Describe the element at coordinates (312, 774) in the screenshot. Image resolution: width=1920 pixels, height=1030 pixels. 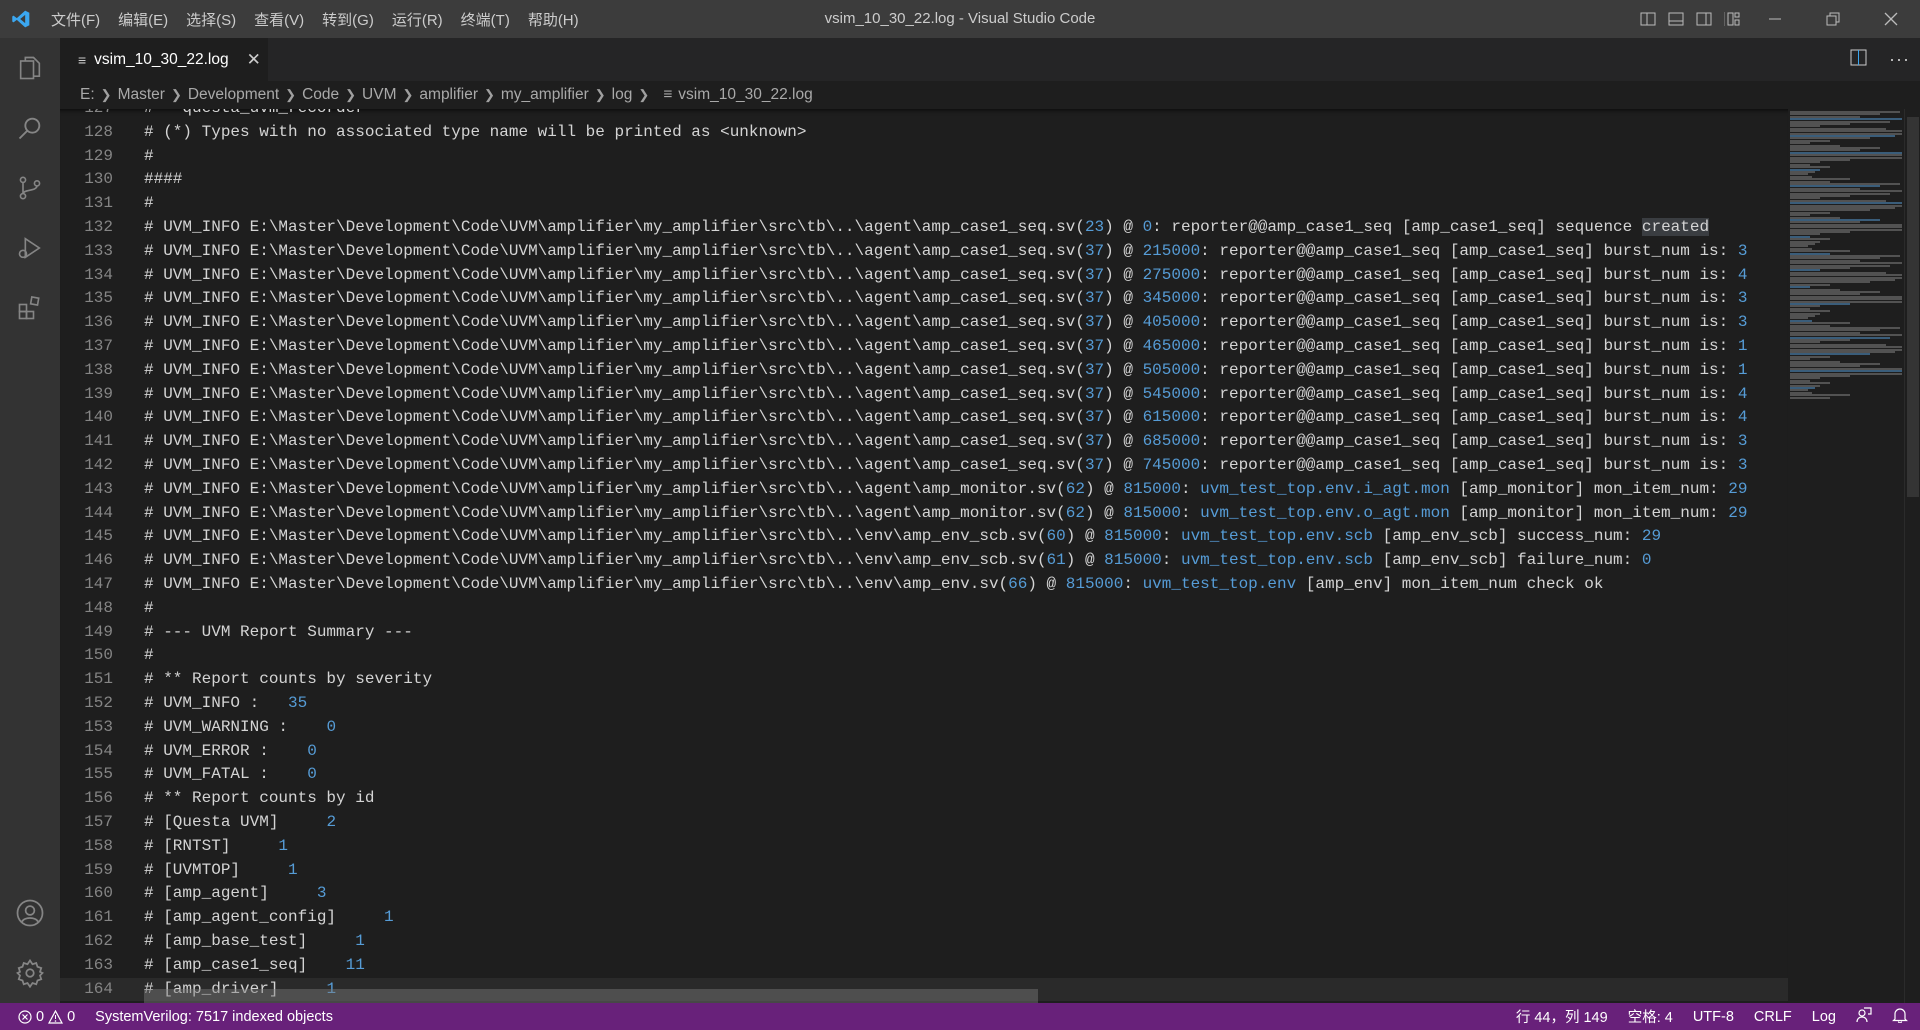
I see `highlighted-value: 0` at that location.